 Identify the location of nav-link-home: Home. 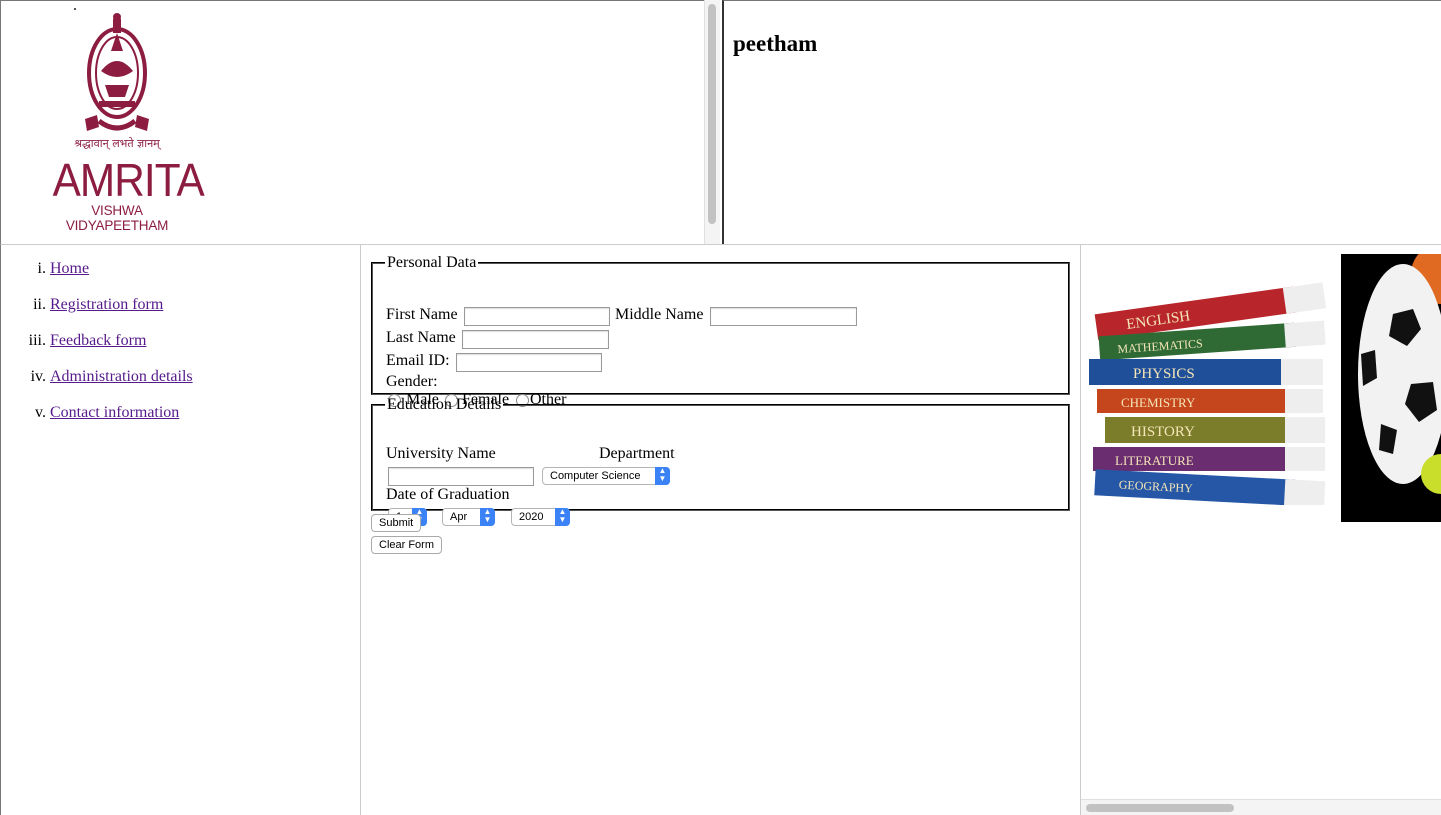
(69, 268).